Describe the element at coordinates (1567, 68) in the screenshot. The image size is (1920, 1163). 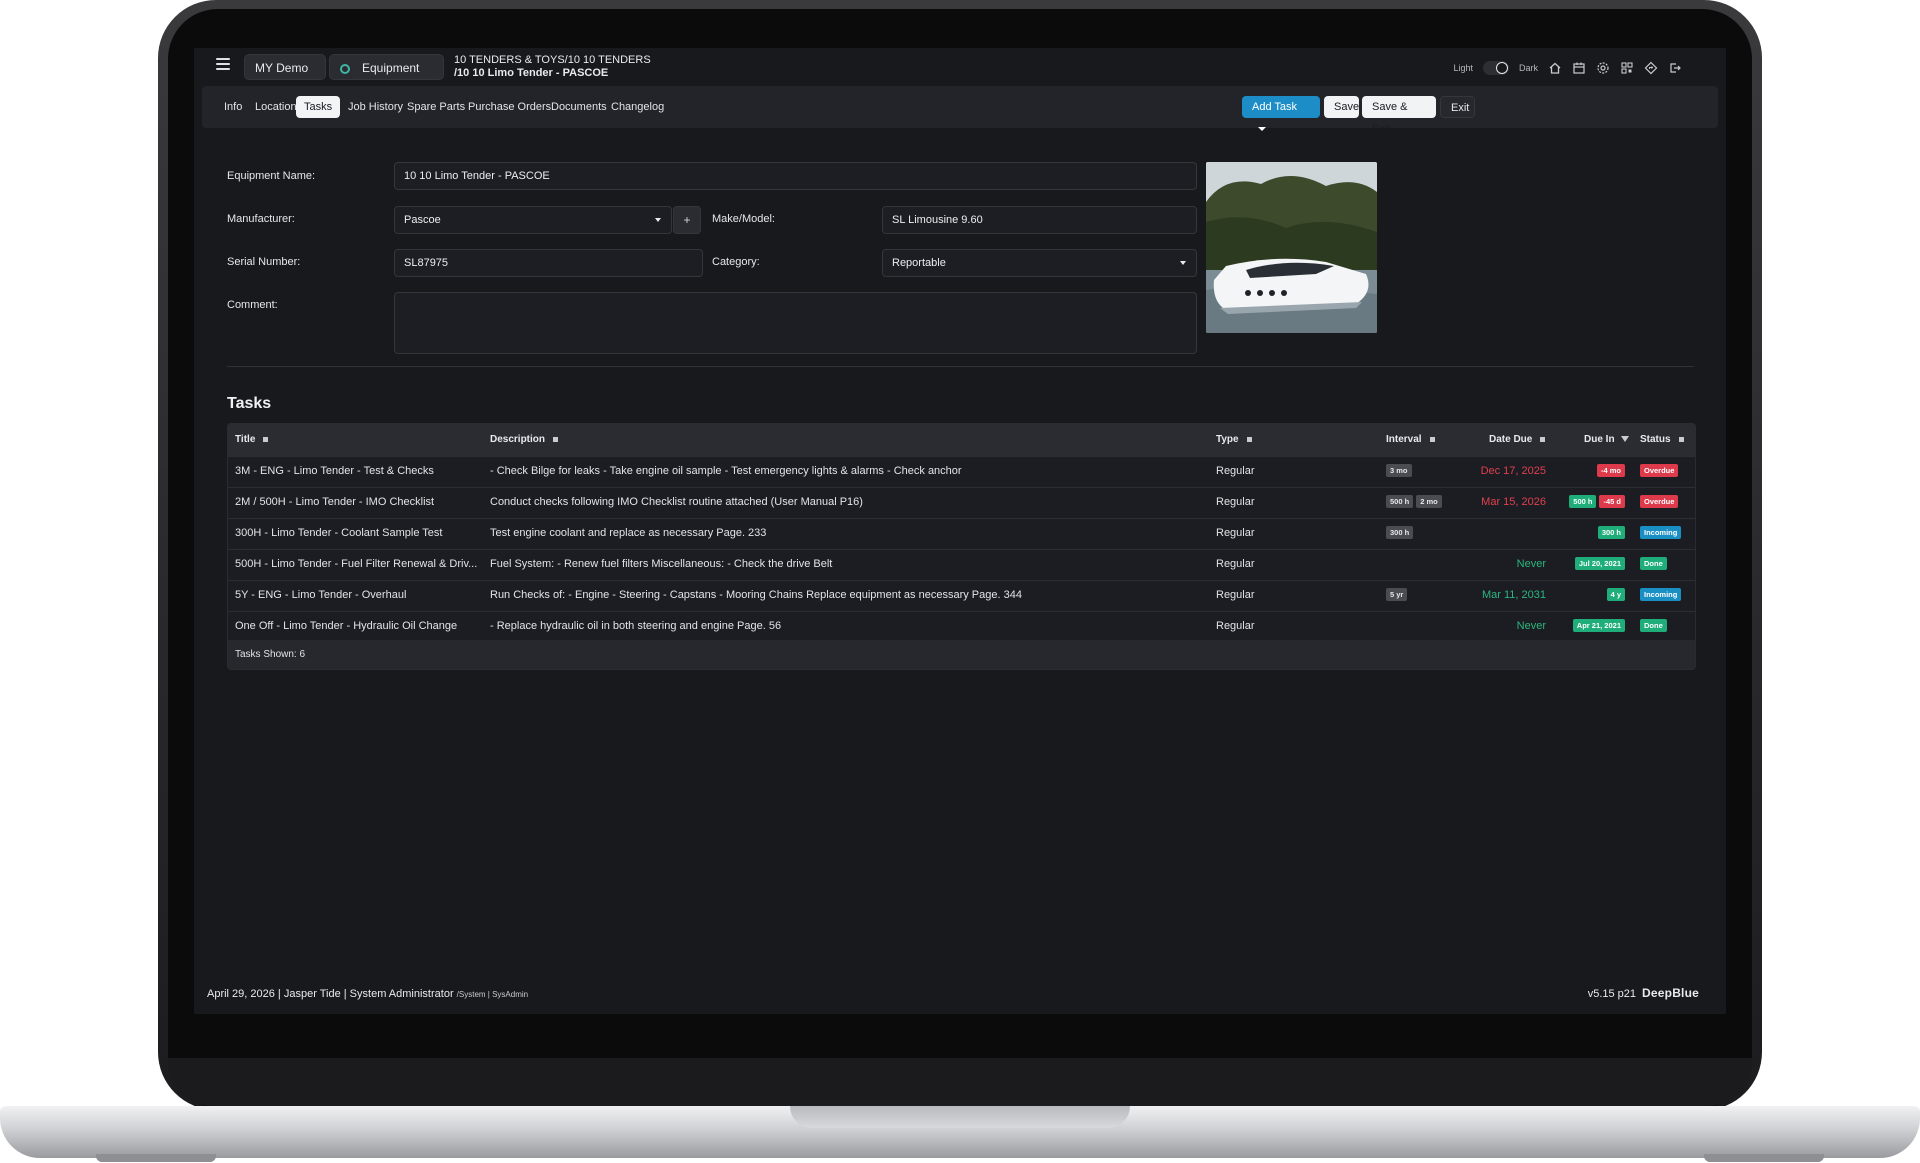
I see `top-right-toolbar: Light Dark` at that location.